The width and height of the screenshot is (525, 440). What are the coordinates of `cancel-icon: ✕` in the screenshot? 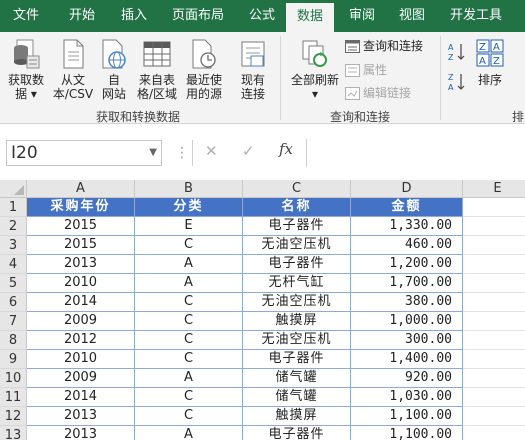 It's located at (211, 151).